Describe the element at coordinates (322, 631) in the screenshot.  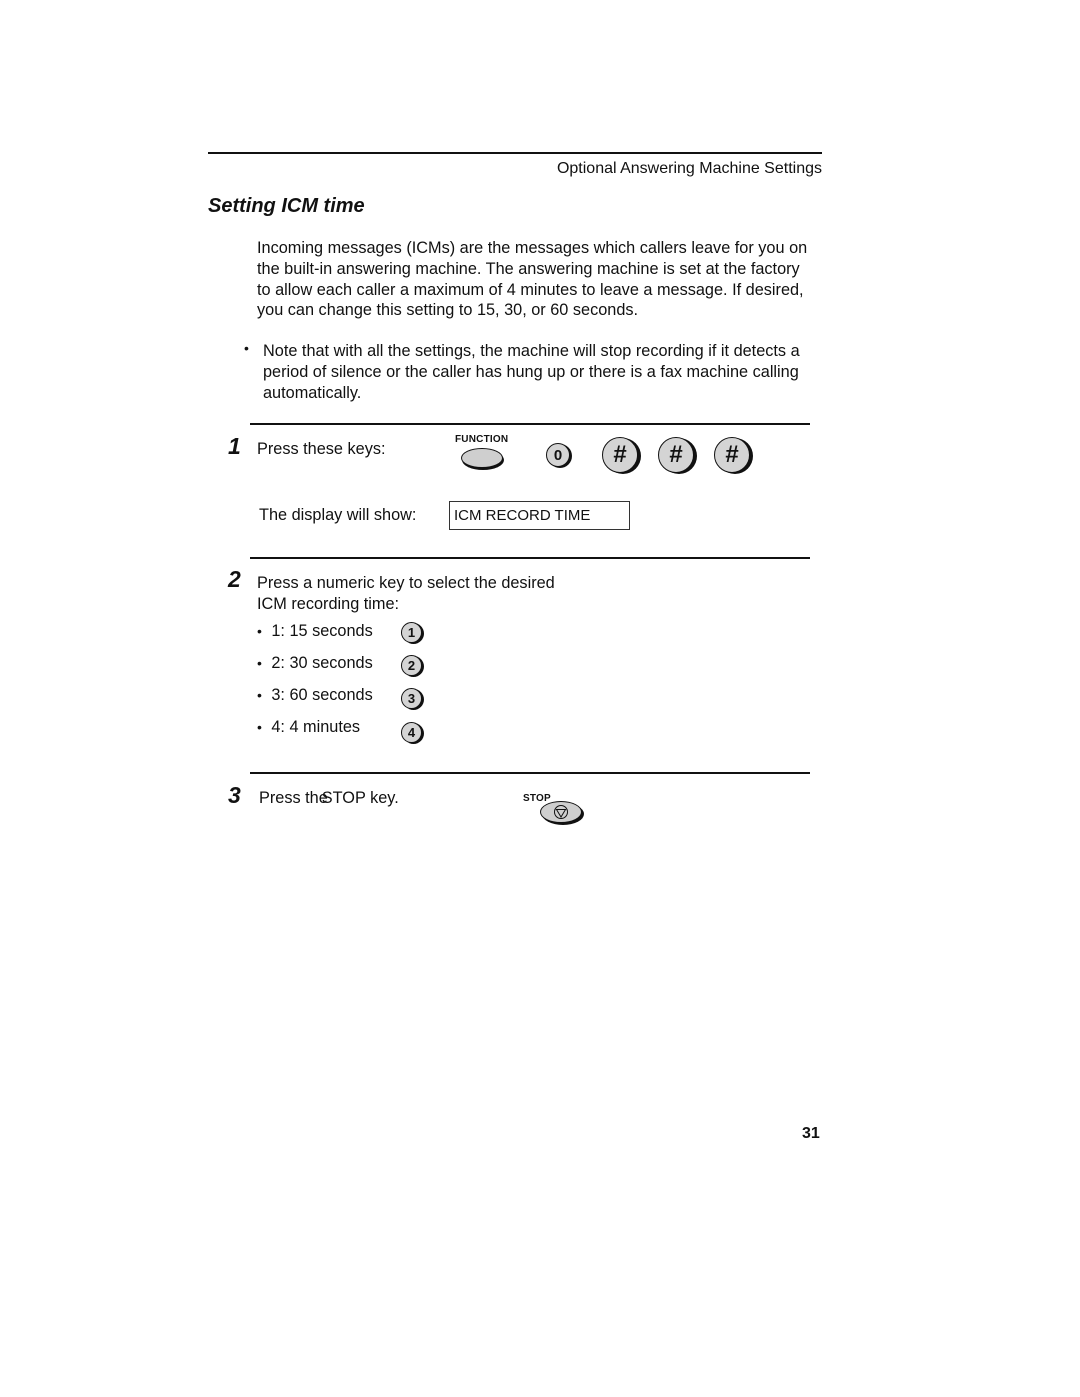
I see `option-text: 1: 15 seconds` at that location.